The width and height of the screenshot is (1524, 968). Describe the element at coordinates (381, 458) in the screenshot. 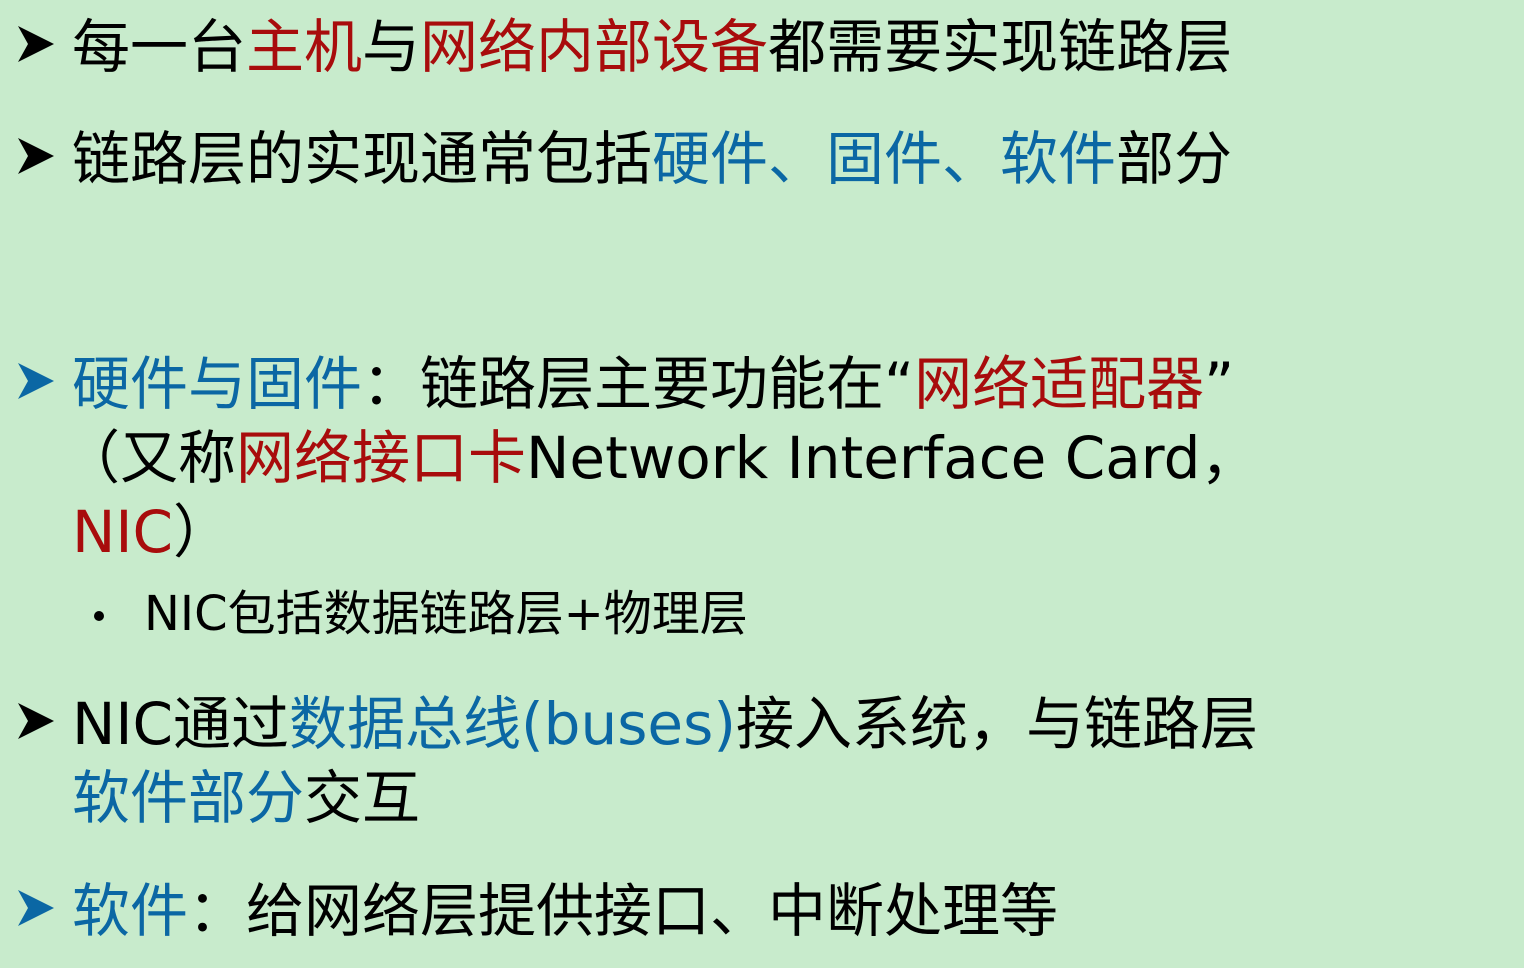

I see `highlight-nic-cn: 网络接口卡` at that location.